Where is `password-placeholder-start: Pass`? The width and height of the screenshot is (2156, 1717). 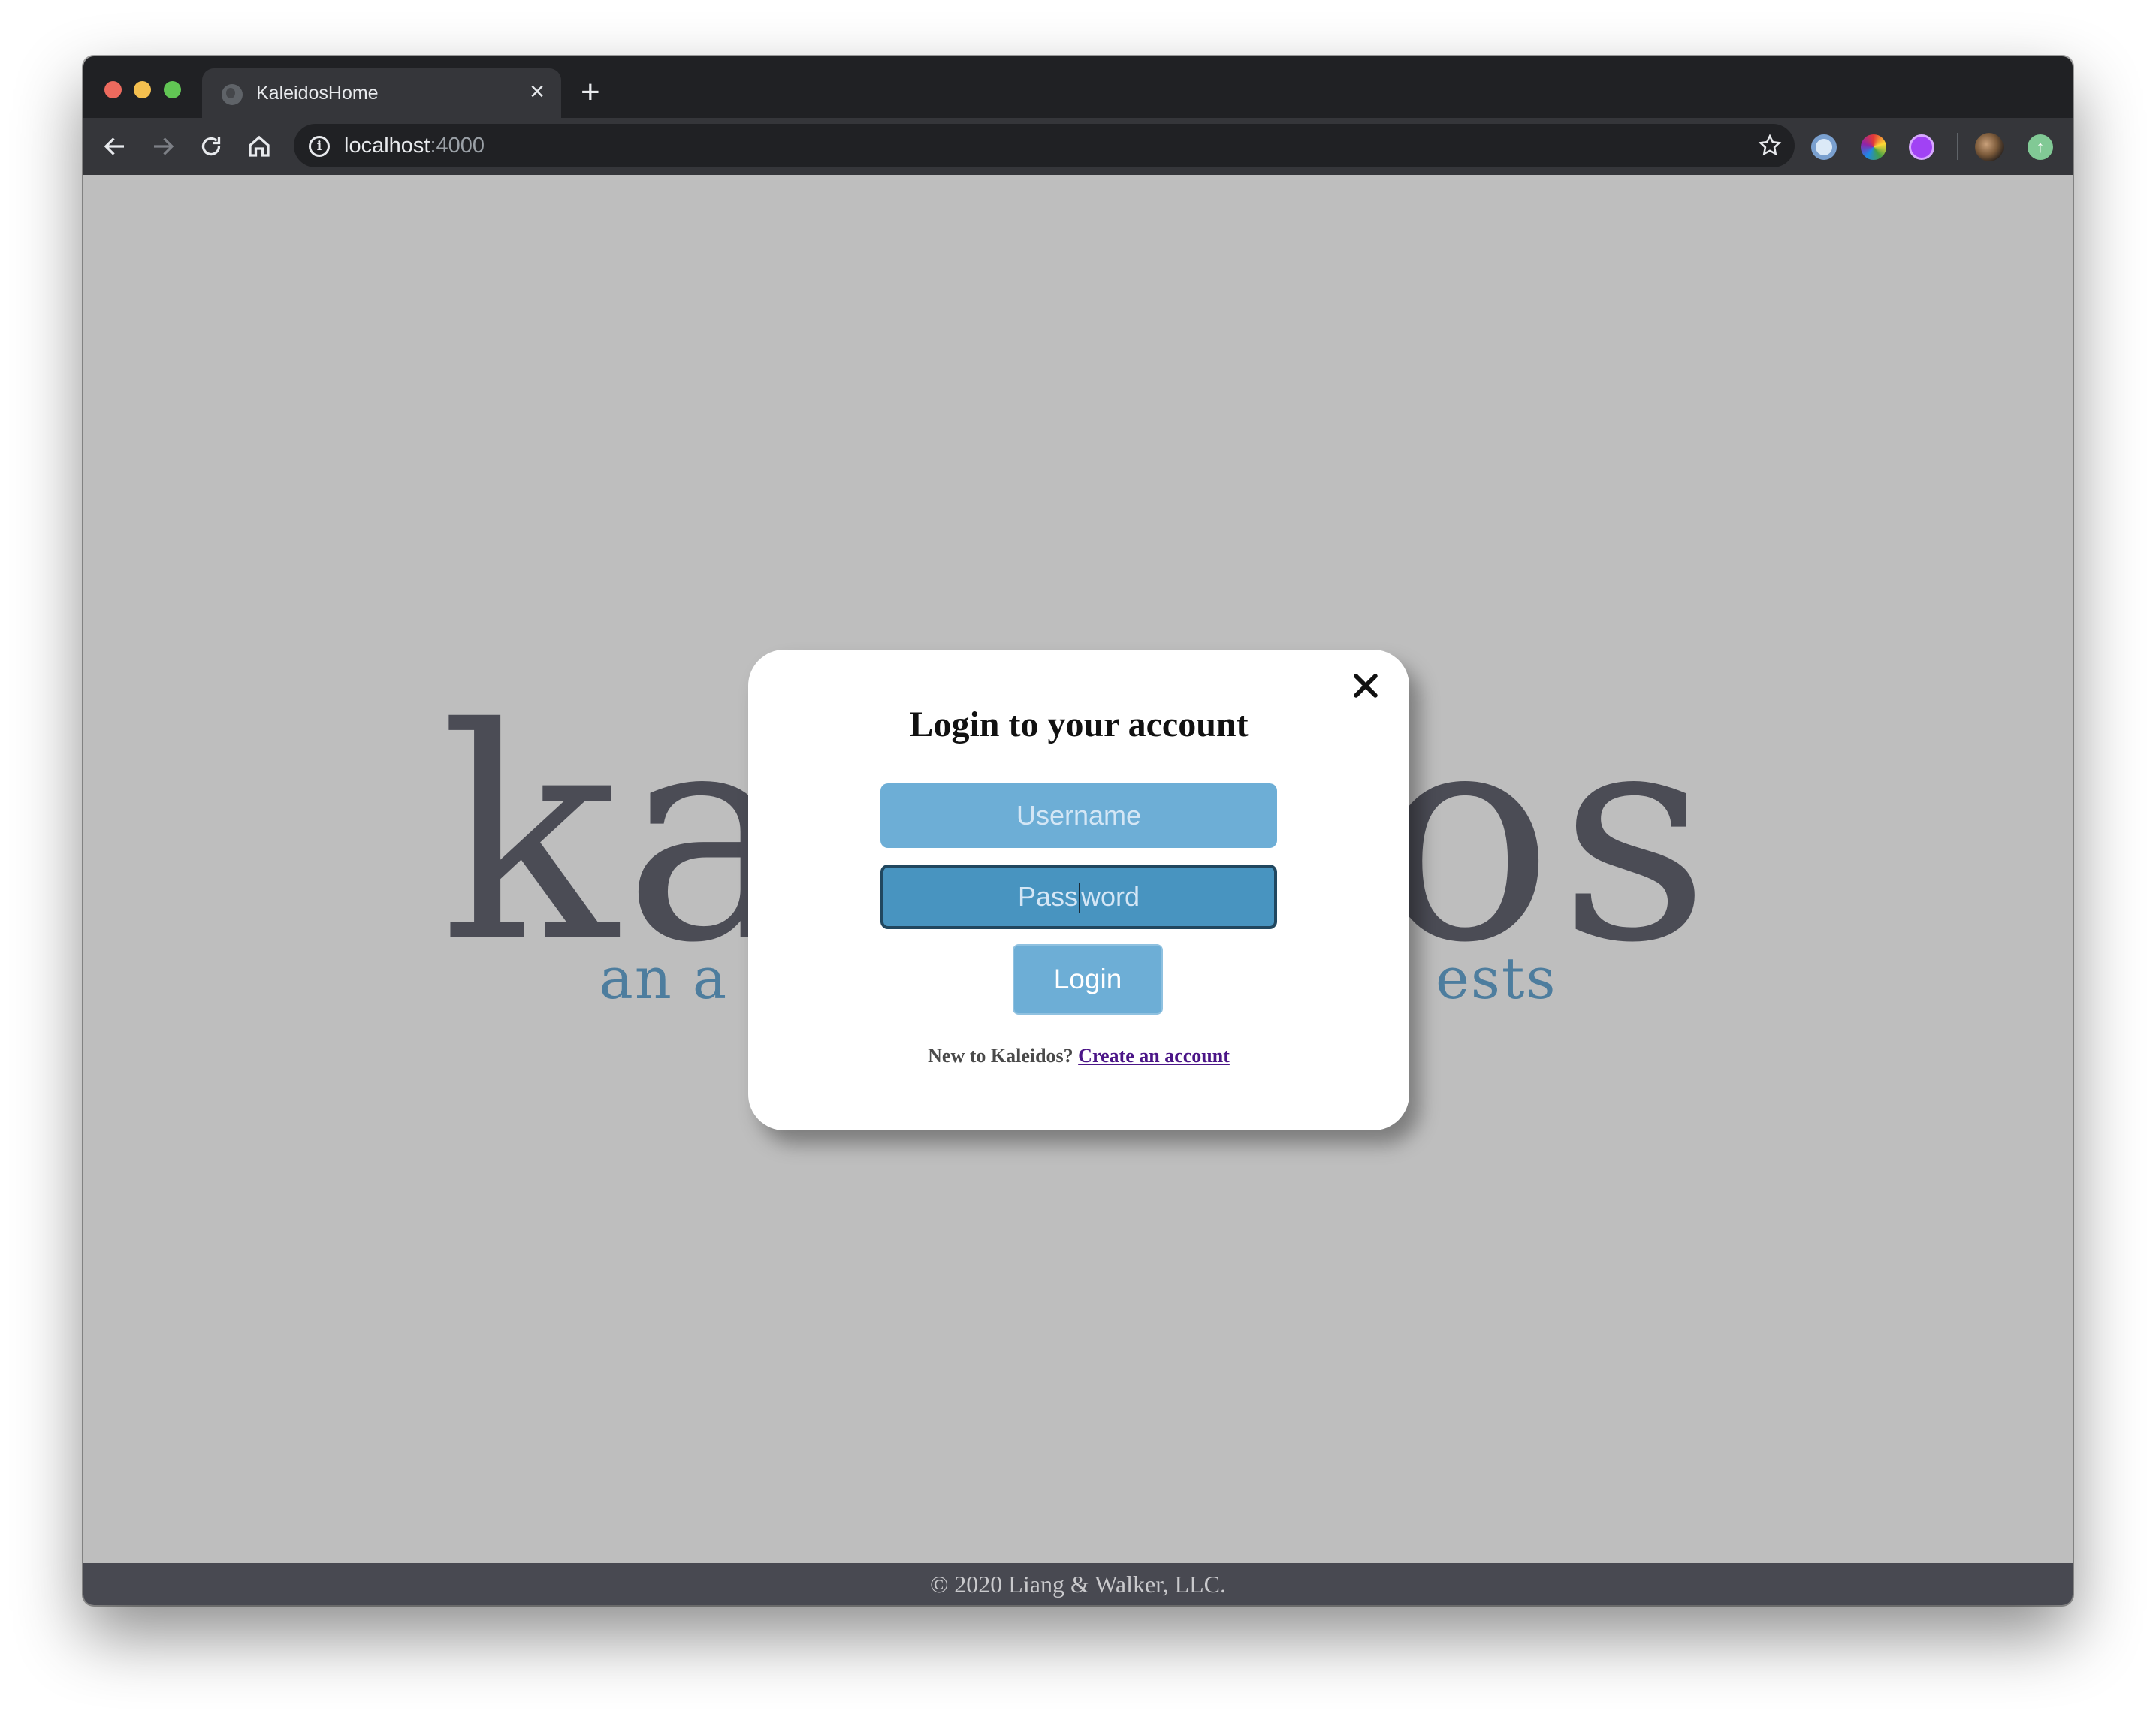 password-placeholder-start: Pass is located at coordinates (1047, 896).